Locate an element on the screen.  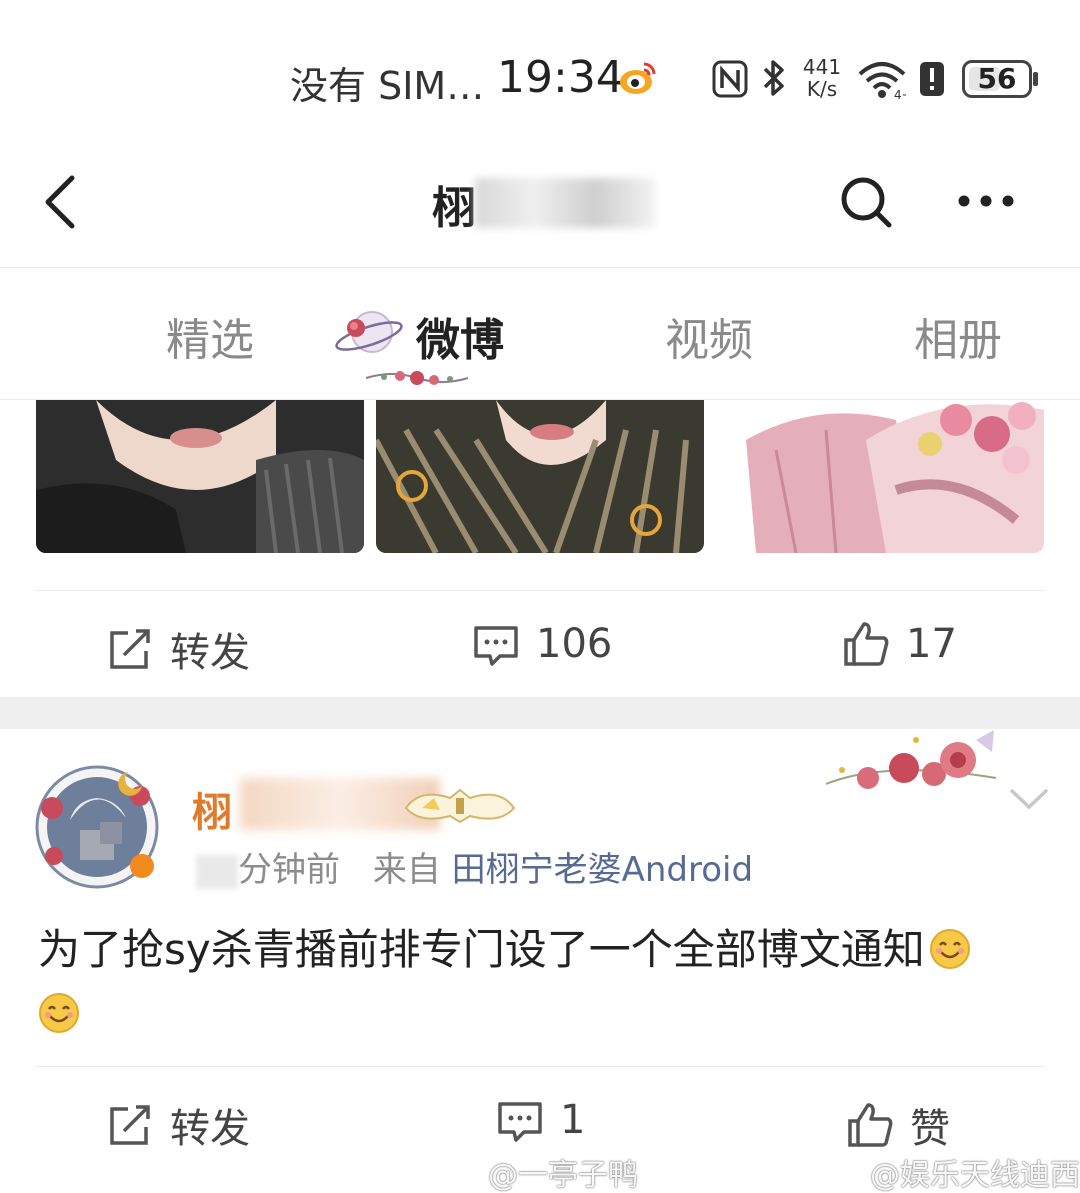
tab-weibo: 微博 is located at coordinates (460, 336).